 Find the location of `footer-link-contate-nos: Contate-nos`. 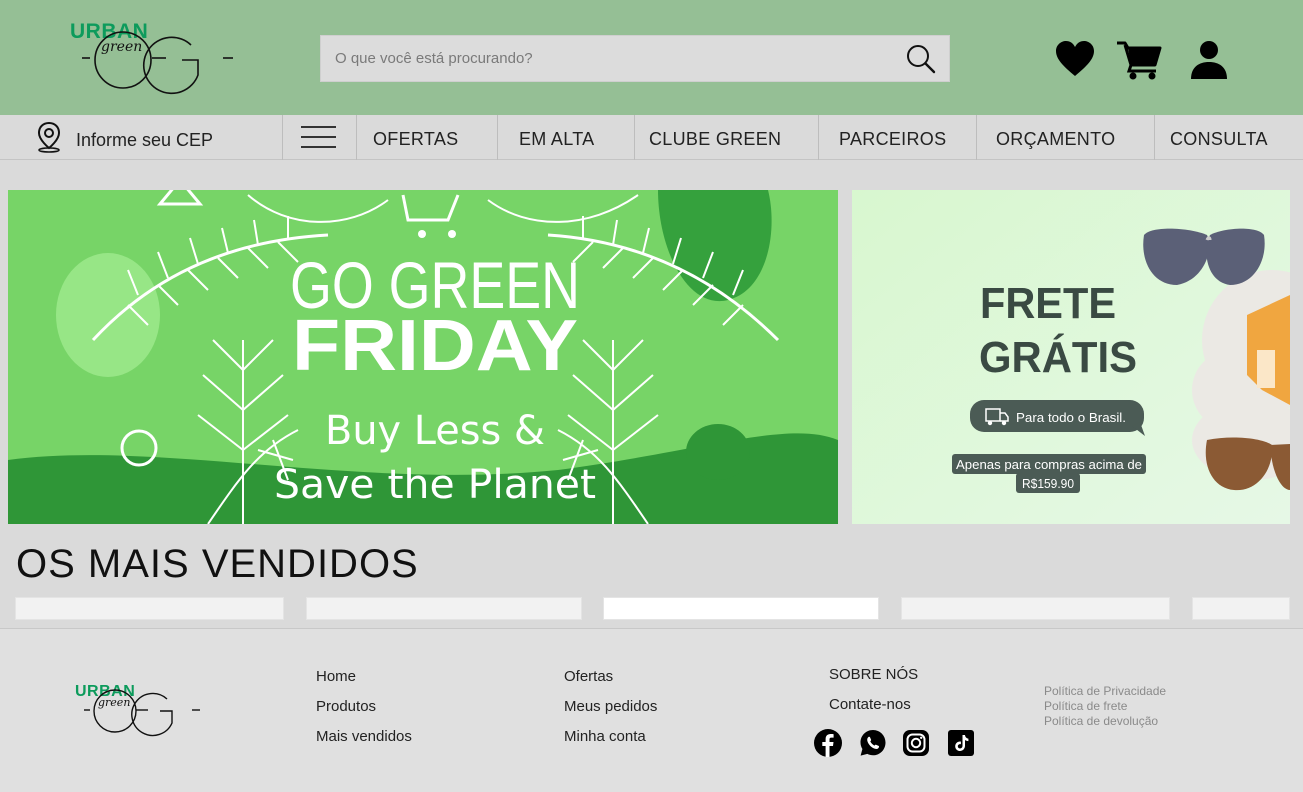

footer-link-contate-nos: Contate-nos is located at coordinates (870, 704).